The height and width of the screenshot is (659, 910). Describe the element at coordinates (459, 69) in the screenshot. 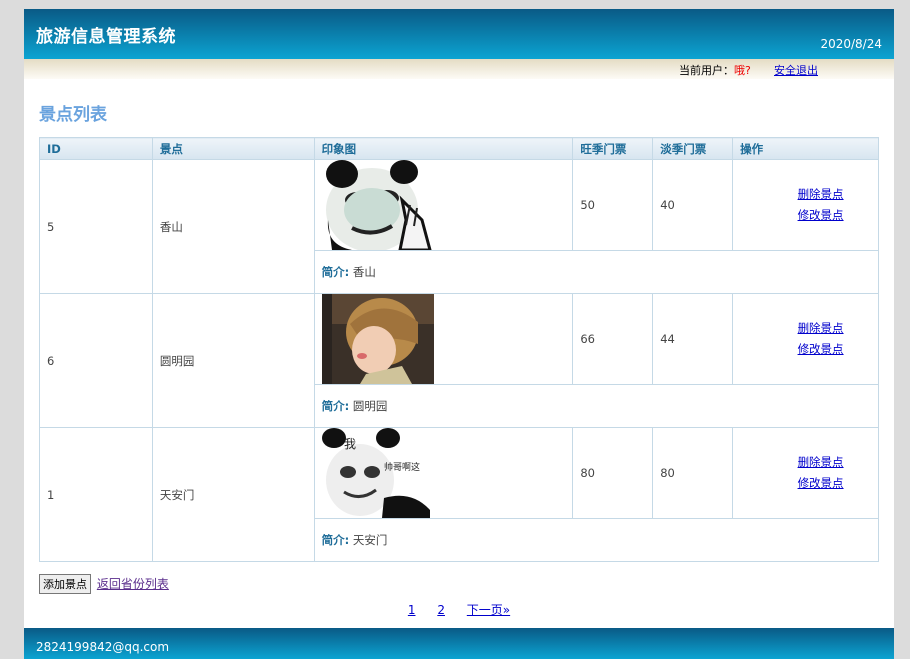

I see `user-bar: 当前用户：哦? 安全退出` at that location.